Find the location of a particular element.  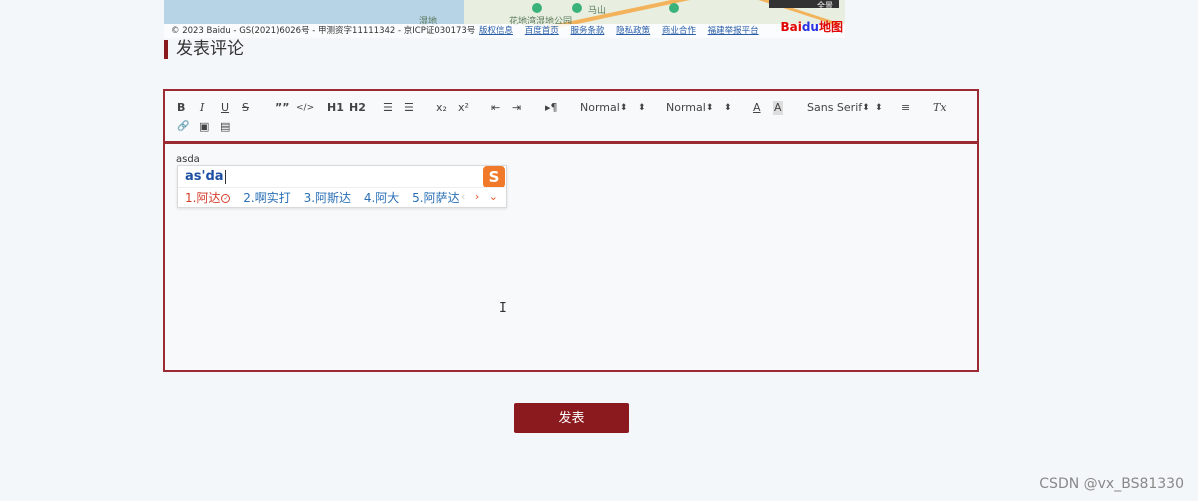

ime-candidate: 2.啊实打 is located at coordinates (266, 198).